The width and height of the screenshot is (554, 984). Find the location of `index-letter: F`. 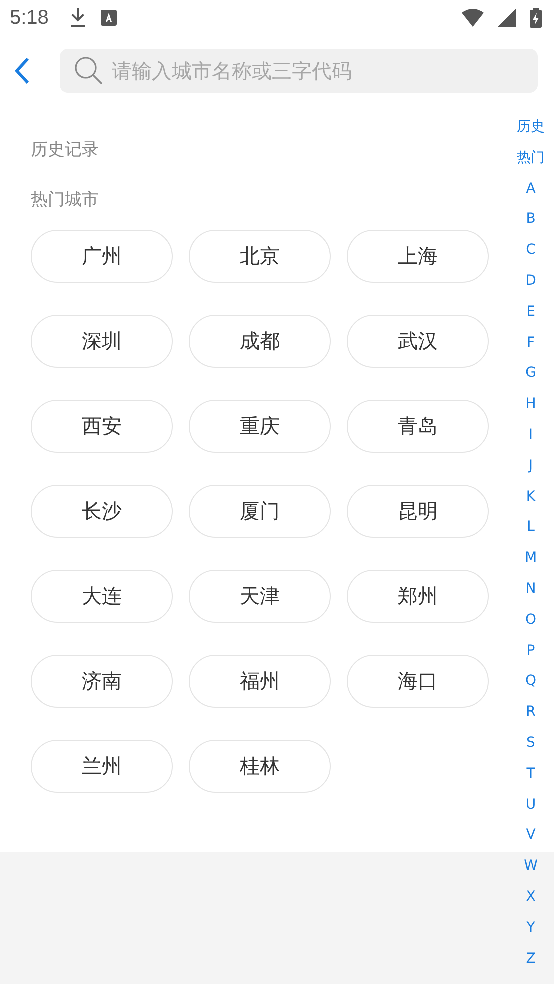

index-letter: F is located at coordinates (531, 343).